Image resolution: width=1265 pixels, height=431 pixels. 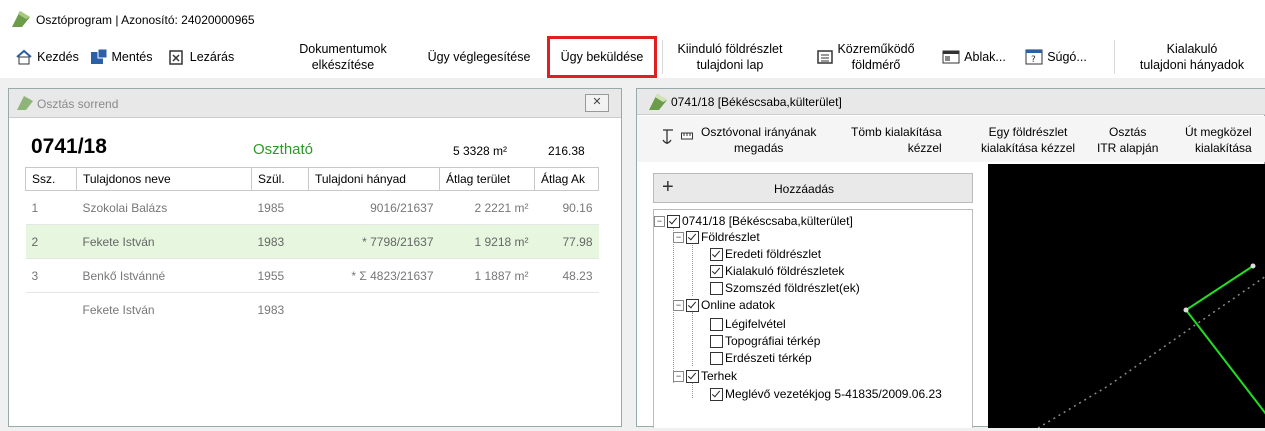 What do you see at coordinates (343, 49) in the screenshot?
I see `dokumentumok-label-1: Dokumentumok` at bounding box center [343, 49].